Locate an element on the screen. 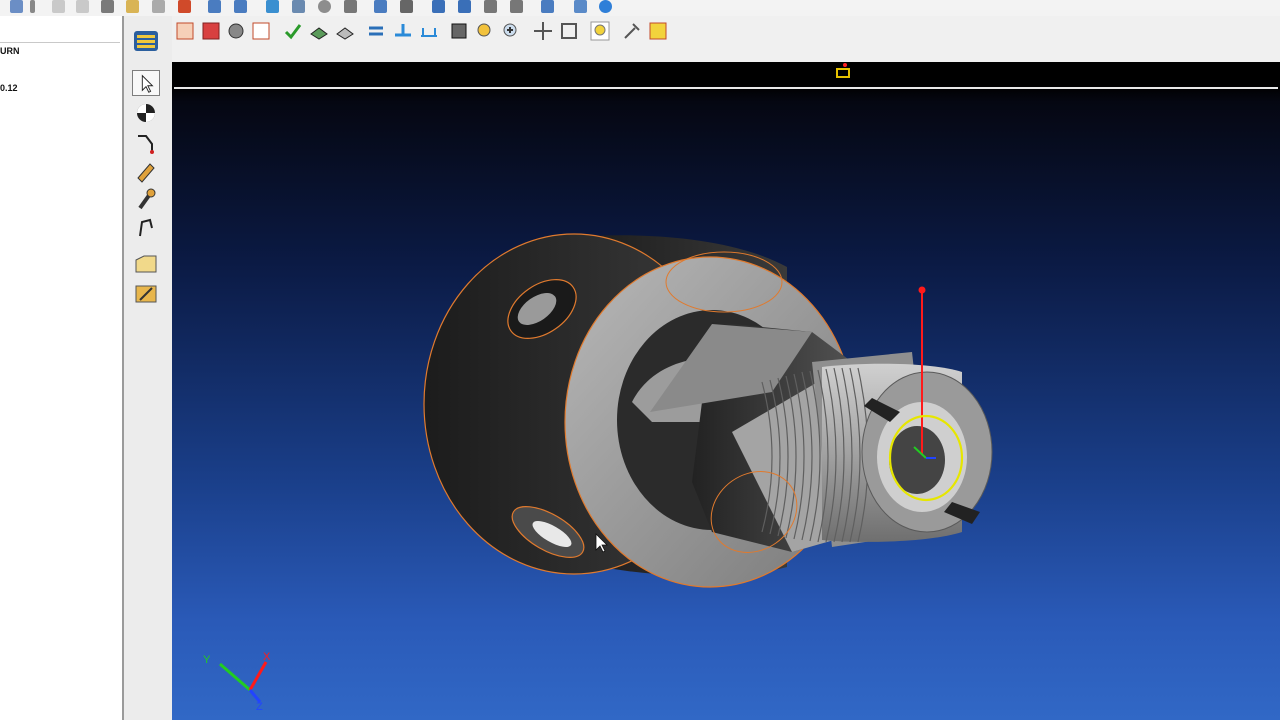  light-icon is located at coordinates (600, 31).